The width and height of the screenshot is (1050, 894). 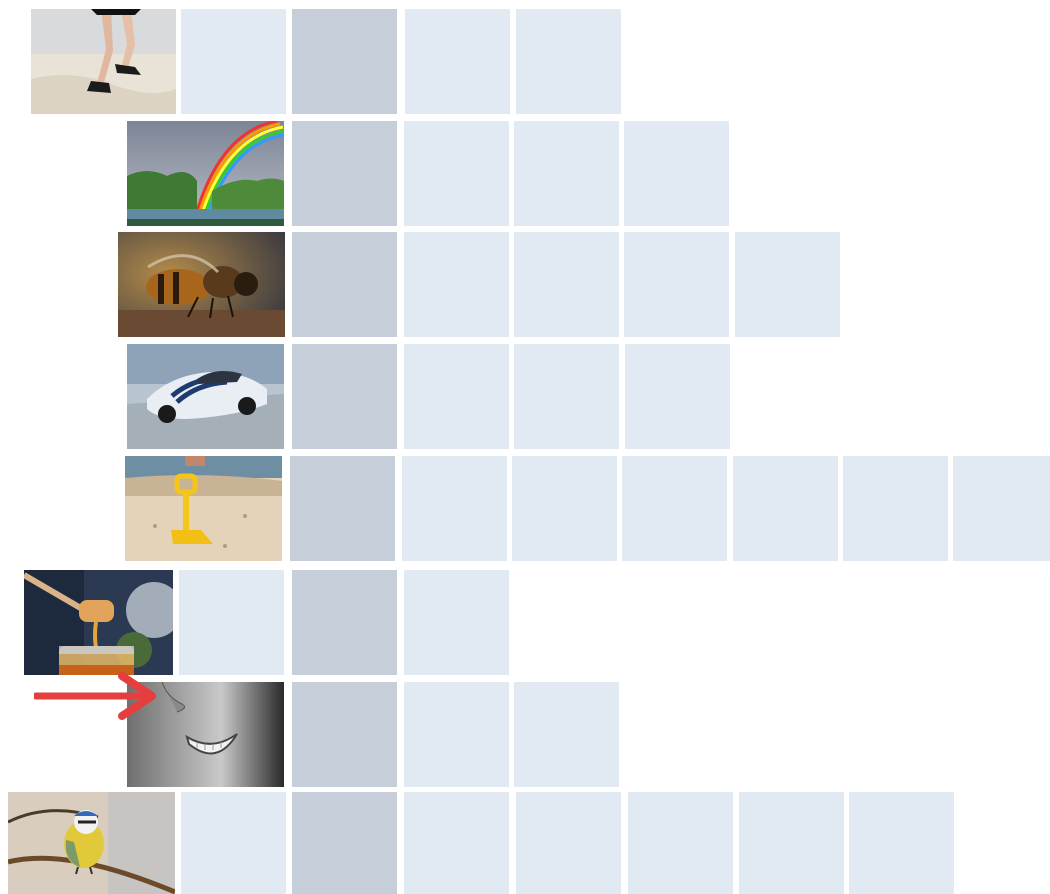 What do you see at coordinates (103, 61) in the screenshot?
I see `row-1-image-running-legs` at bounding box center [103, 61].